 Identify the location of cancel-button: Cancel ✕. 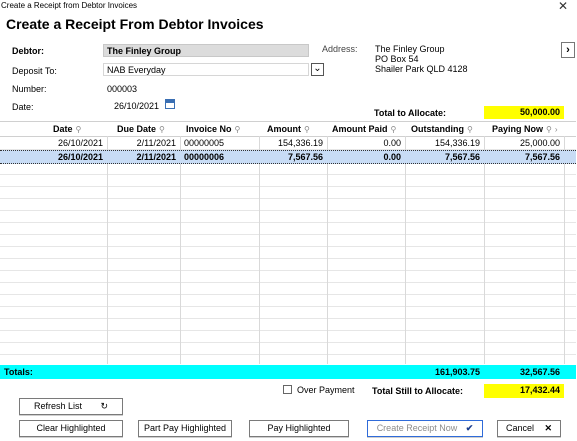
(529, 428).